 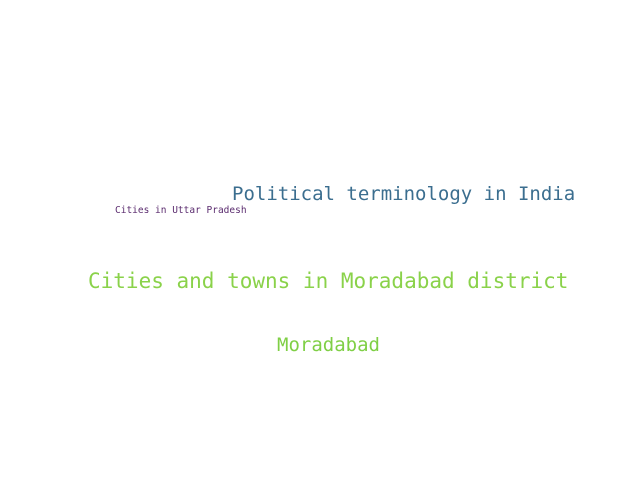 I want to click on word-cities-in-uttar-pradesh: Cities in Uttar Pradesh, so click(x=181, y=210).